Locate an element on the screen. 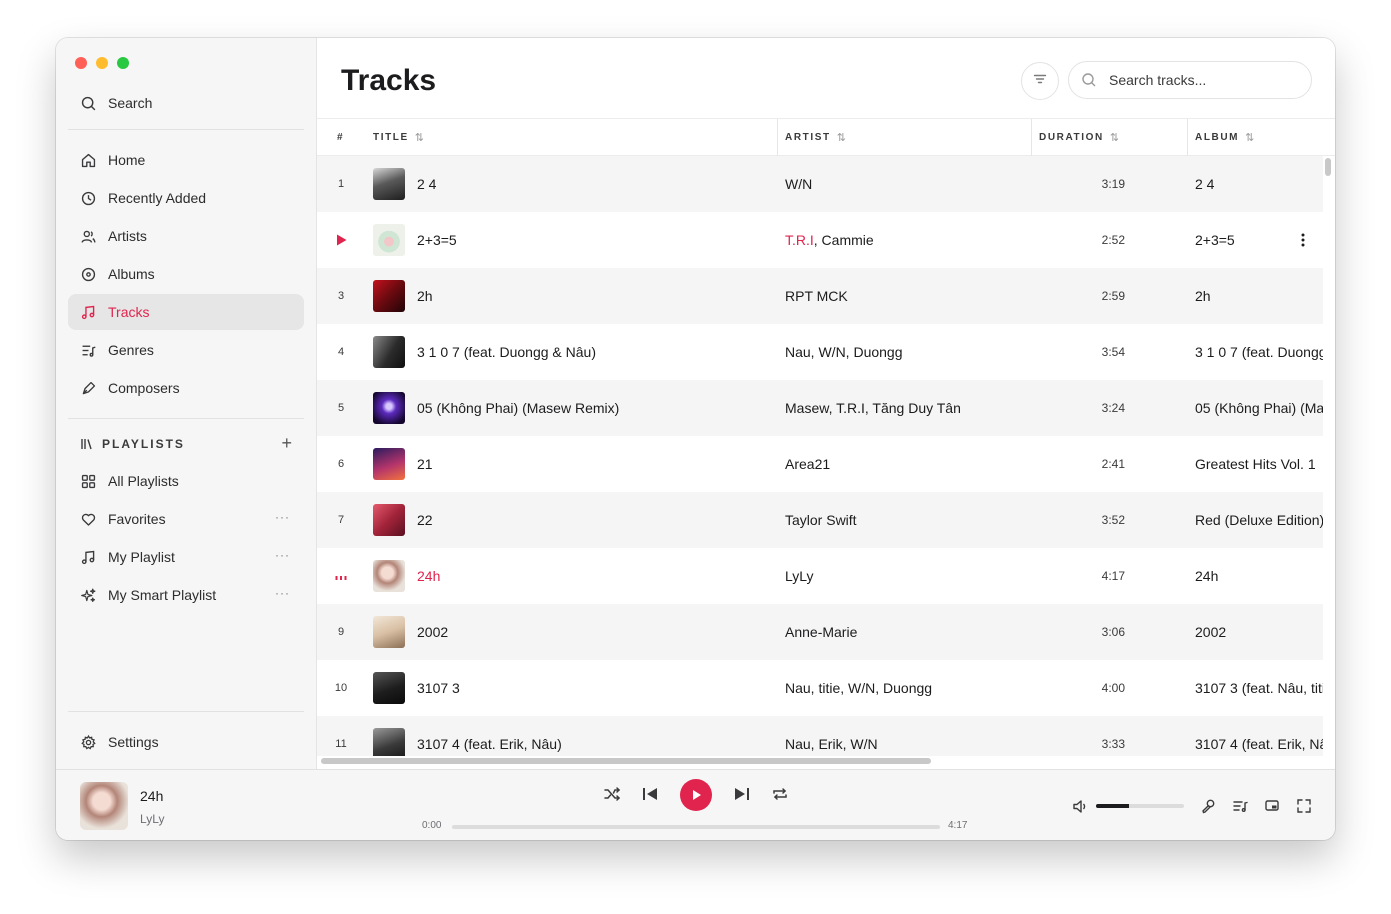 This screenshot has width=1391, height=914. column-header-duration: DURATION ⇅ is located at coordinates (1079, 137).